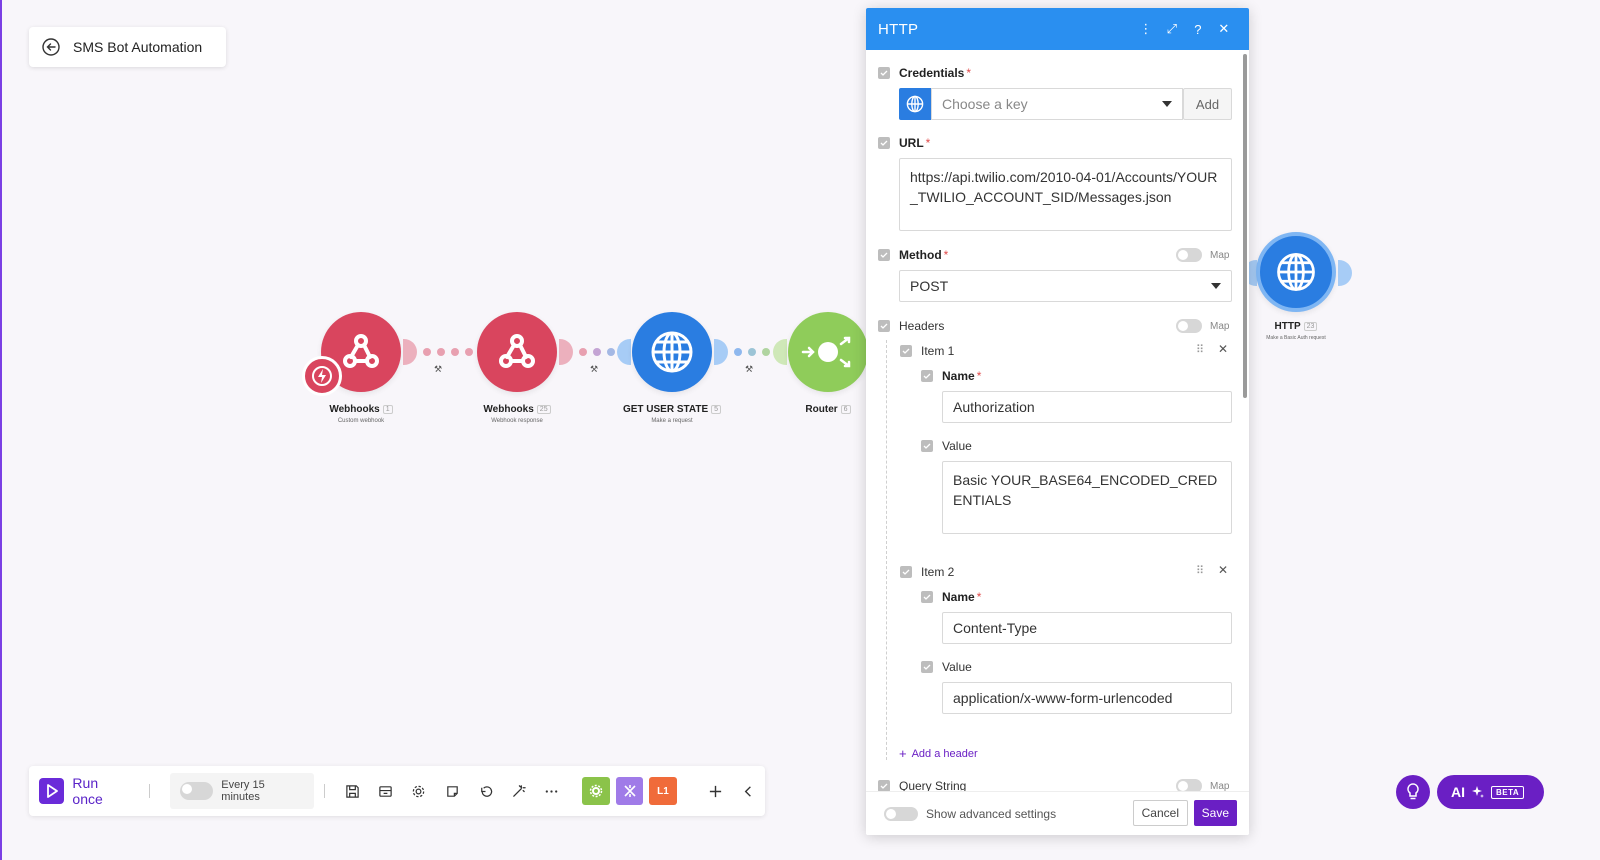  What do you see at coordinates (1172, 29) in the screenshot?
I see `expand-icon: ⤢` at bounding box center [1172, 29].